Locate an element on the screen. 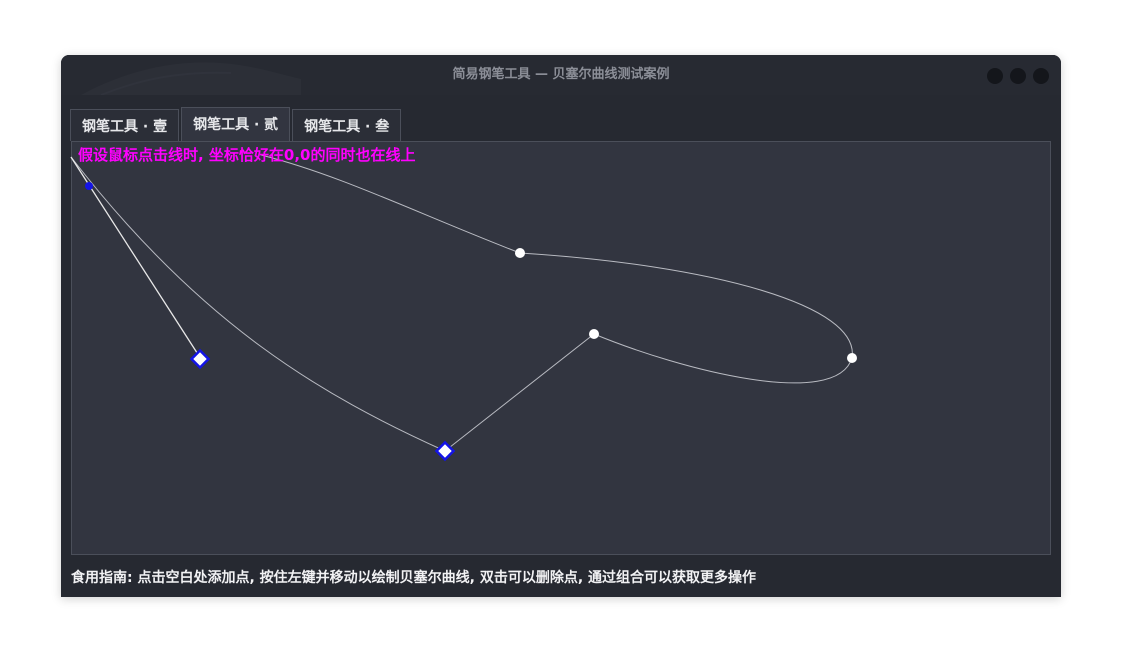  canvas-overlay-text: 假设鼠标点击线时, 坐标恰好在0,0的同时也在线上 is located at coordinates (247, 155).